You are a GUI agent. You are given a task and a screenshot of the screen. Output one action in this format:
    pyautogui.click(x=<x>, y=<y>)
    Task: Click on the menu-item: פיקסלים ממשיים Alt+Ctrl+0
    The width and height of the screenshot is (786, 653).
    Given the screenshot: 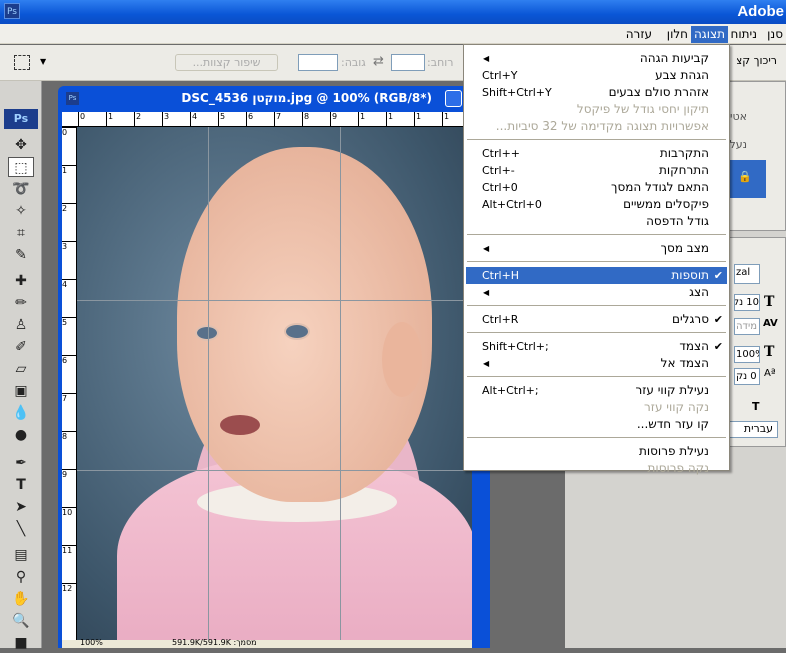 What is the action you would take?
    pyautogui.click(x=596, y=204)
    